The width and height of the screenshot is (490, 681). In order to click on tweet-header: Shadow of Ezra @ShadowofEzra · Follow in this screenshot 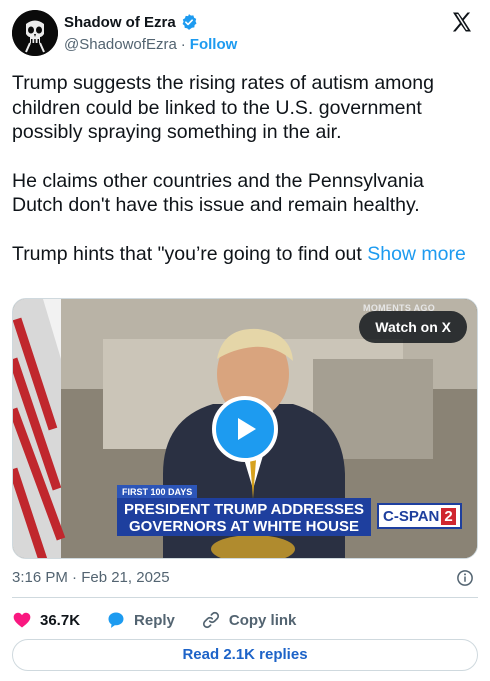, I will do `click(245, 34)`.